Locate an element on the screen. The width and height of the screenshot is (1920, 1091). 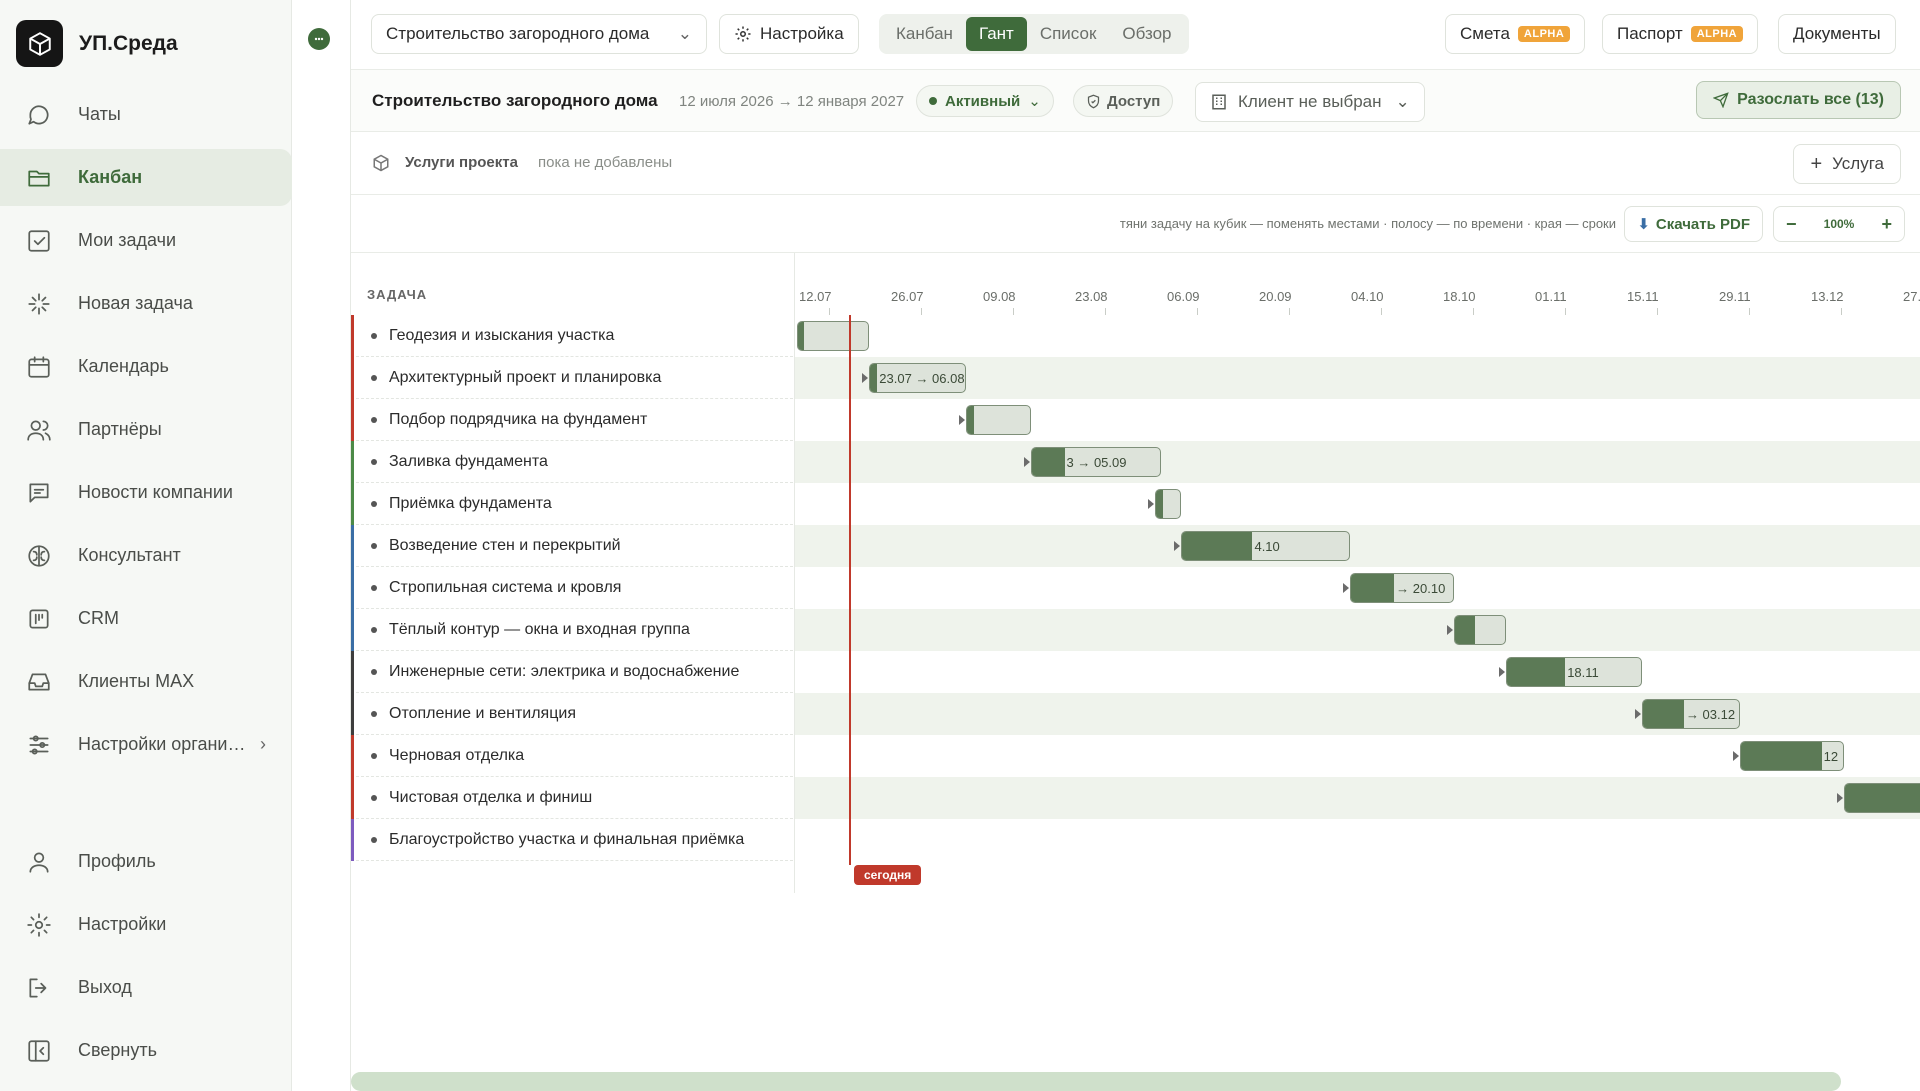
chat-bubble-icon is located at coordinates (319, 39).